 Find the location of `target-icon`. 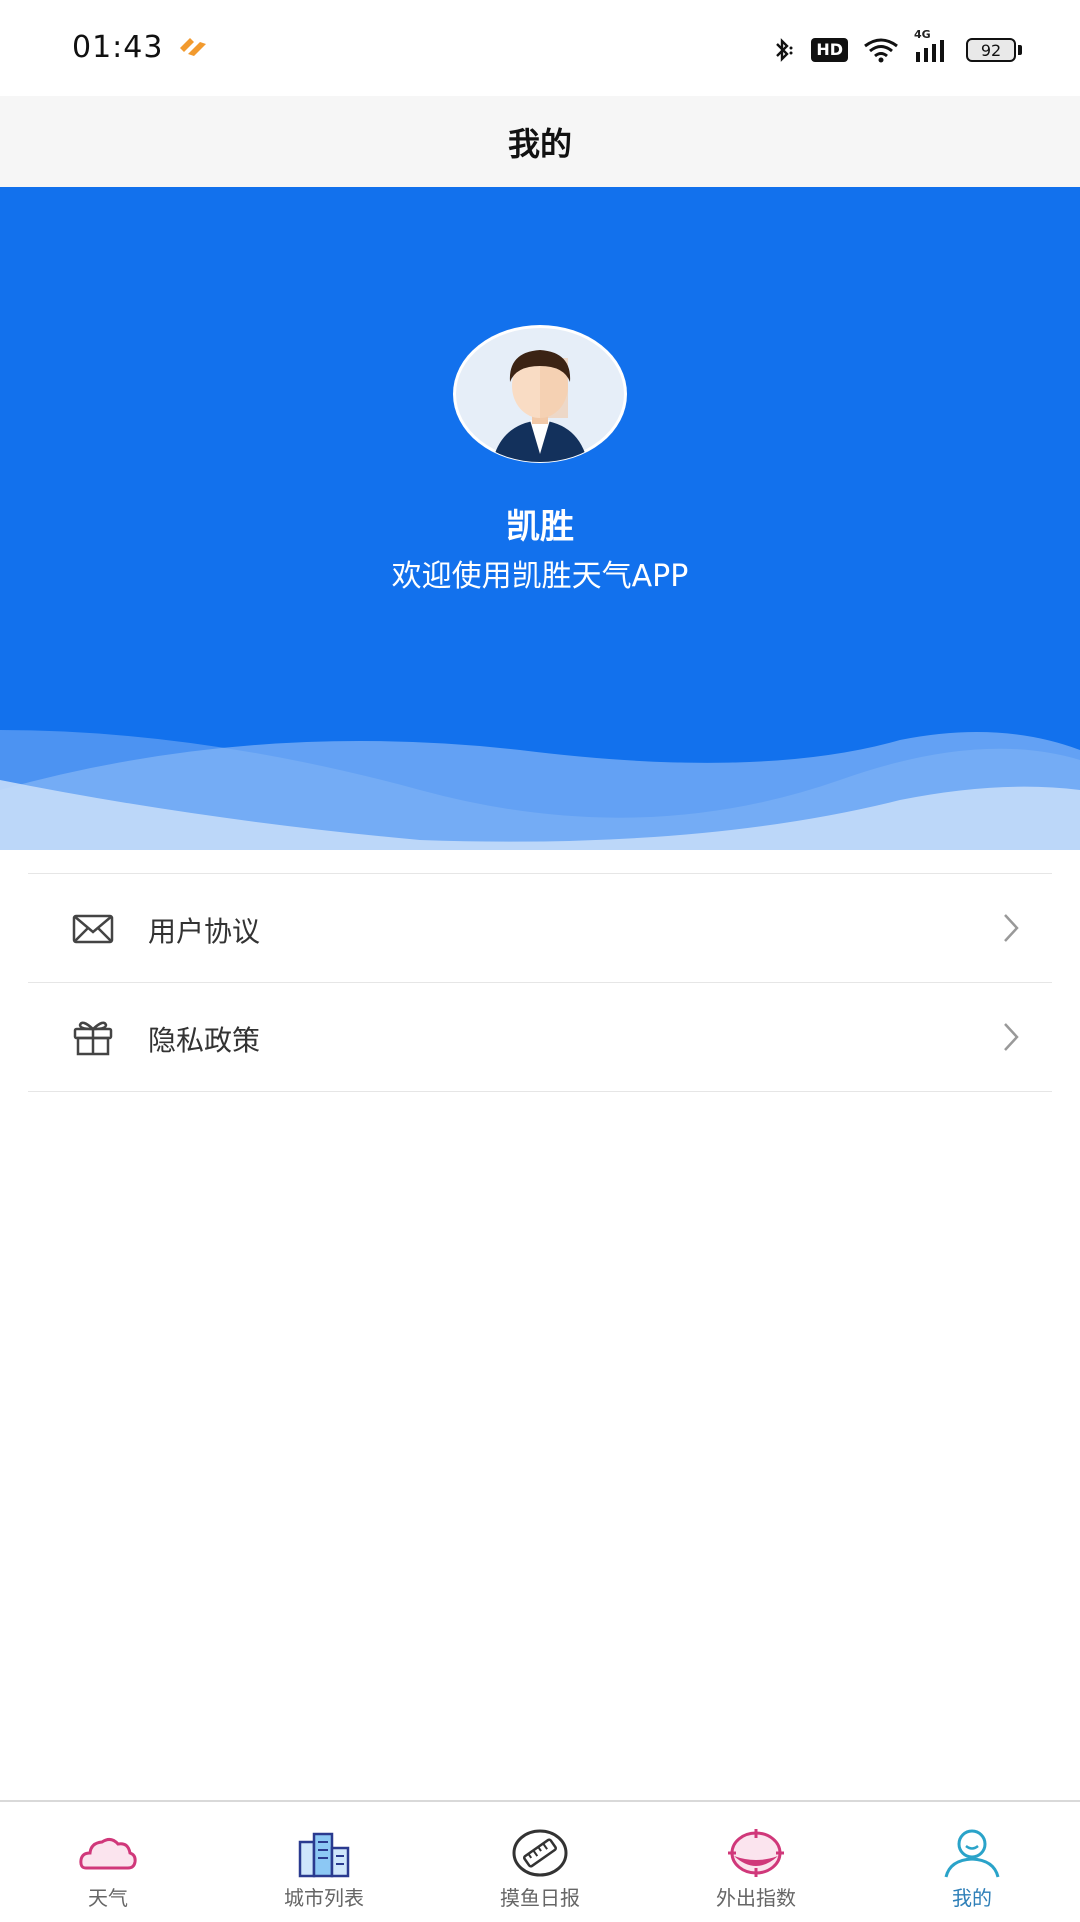

target-icon is located at coordinates (756, 1853).